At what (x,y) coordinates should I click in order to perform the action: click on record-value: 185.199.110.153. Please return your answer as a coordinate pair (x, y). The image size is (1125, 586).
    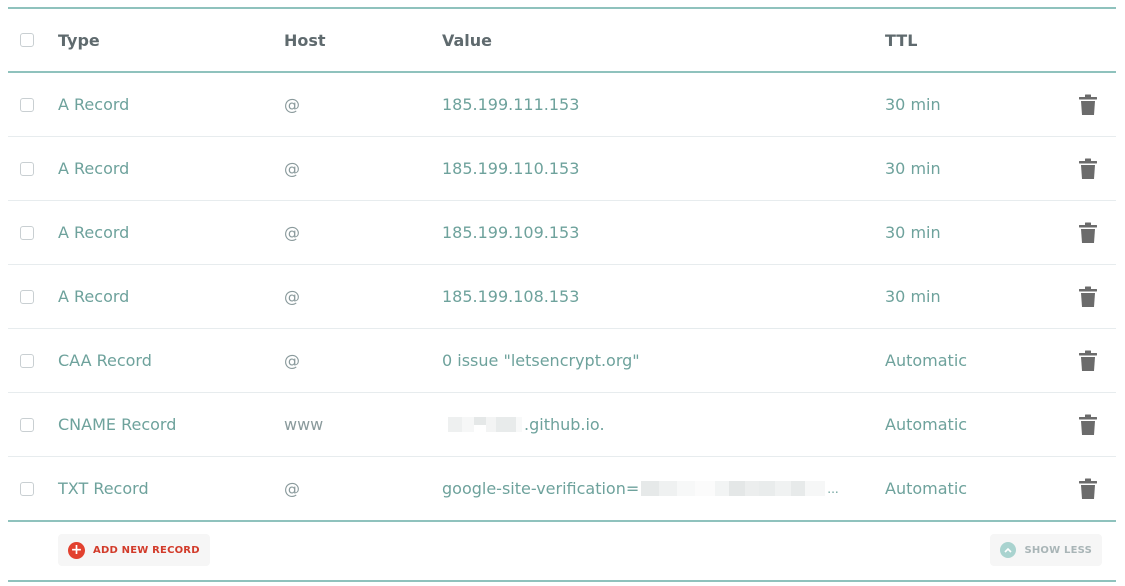
    Looking at the image, I should click on (511, 168).